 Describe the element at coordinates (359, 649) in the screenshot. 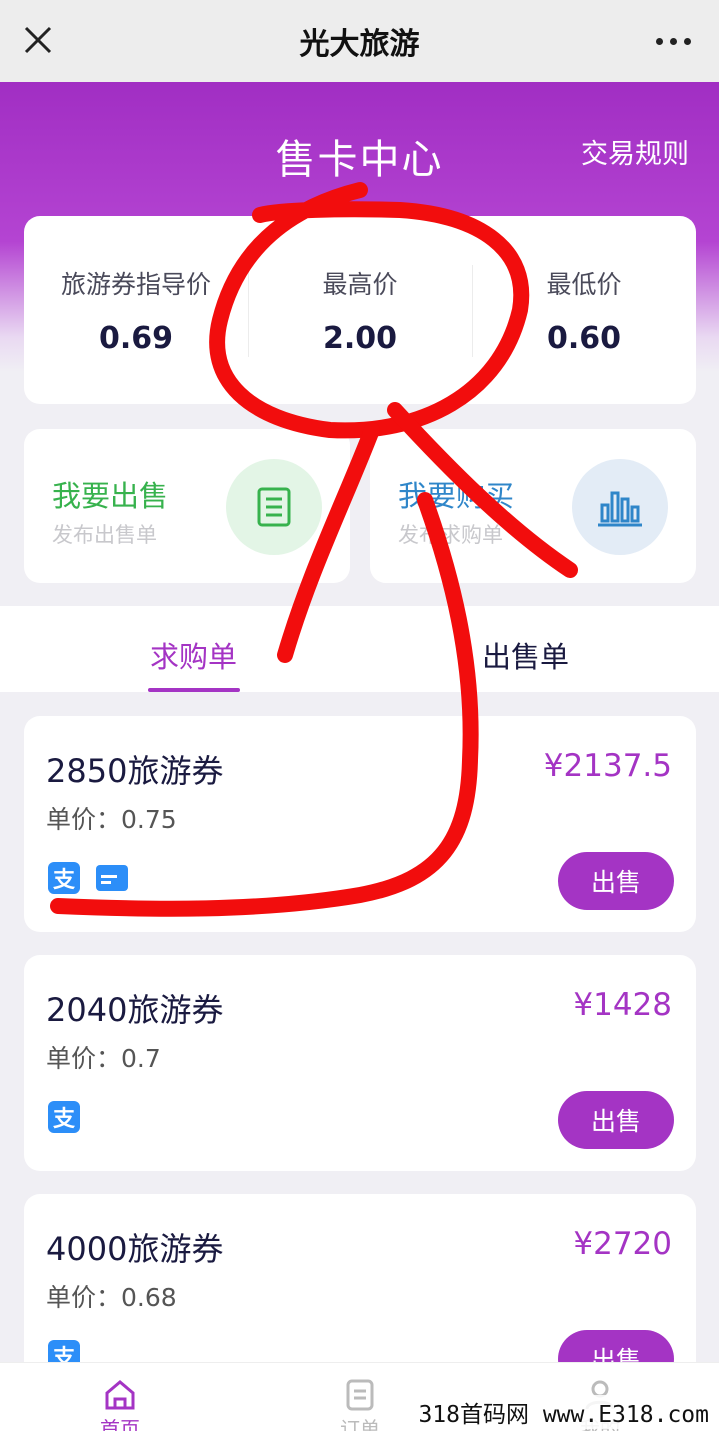

I see `order-tabs: 求购单 出售单` at that location.